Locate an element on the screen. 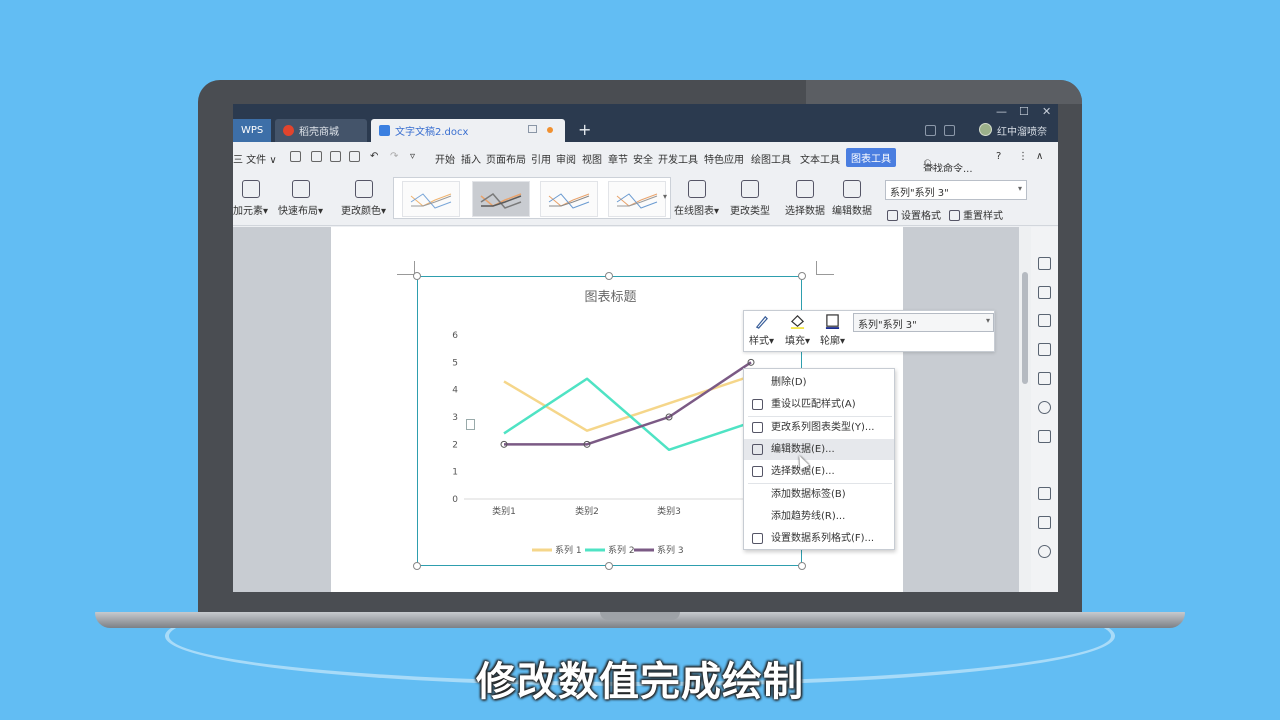 Image resolution: width=1280 pixels, height=720 pixels. video-caption: 修改数值完成绘制 is located at coordinates (640, 682).